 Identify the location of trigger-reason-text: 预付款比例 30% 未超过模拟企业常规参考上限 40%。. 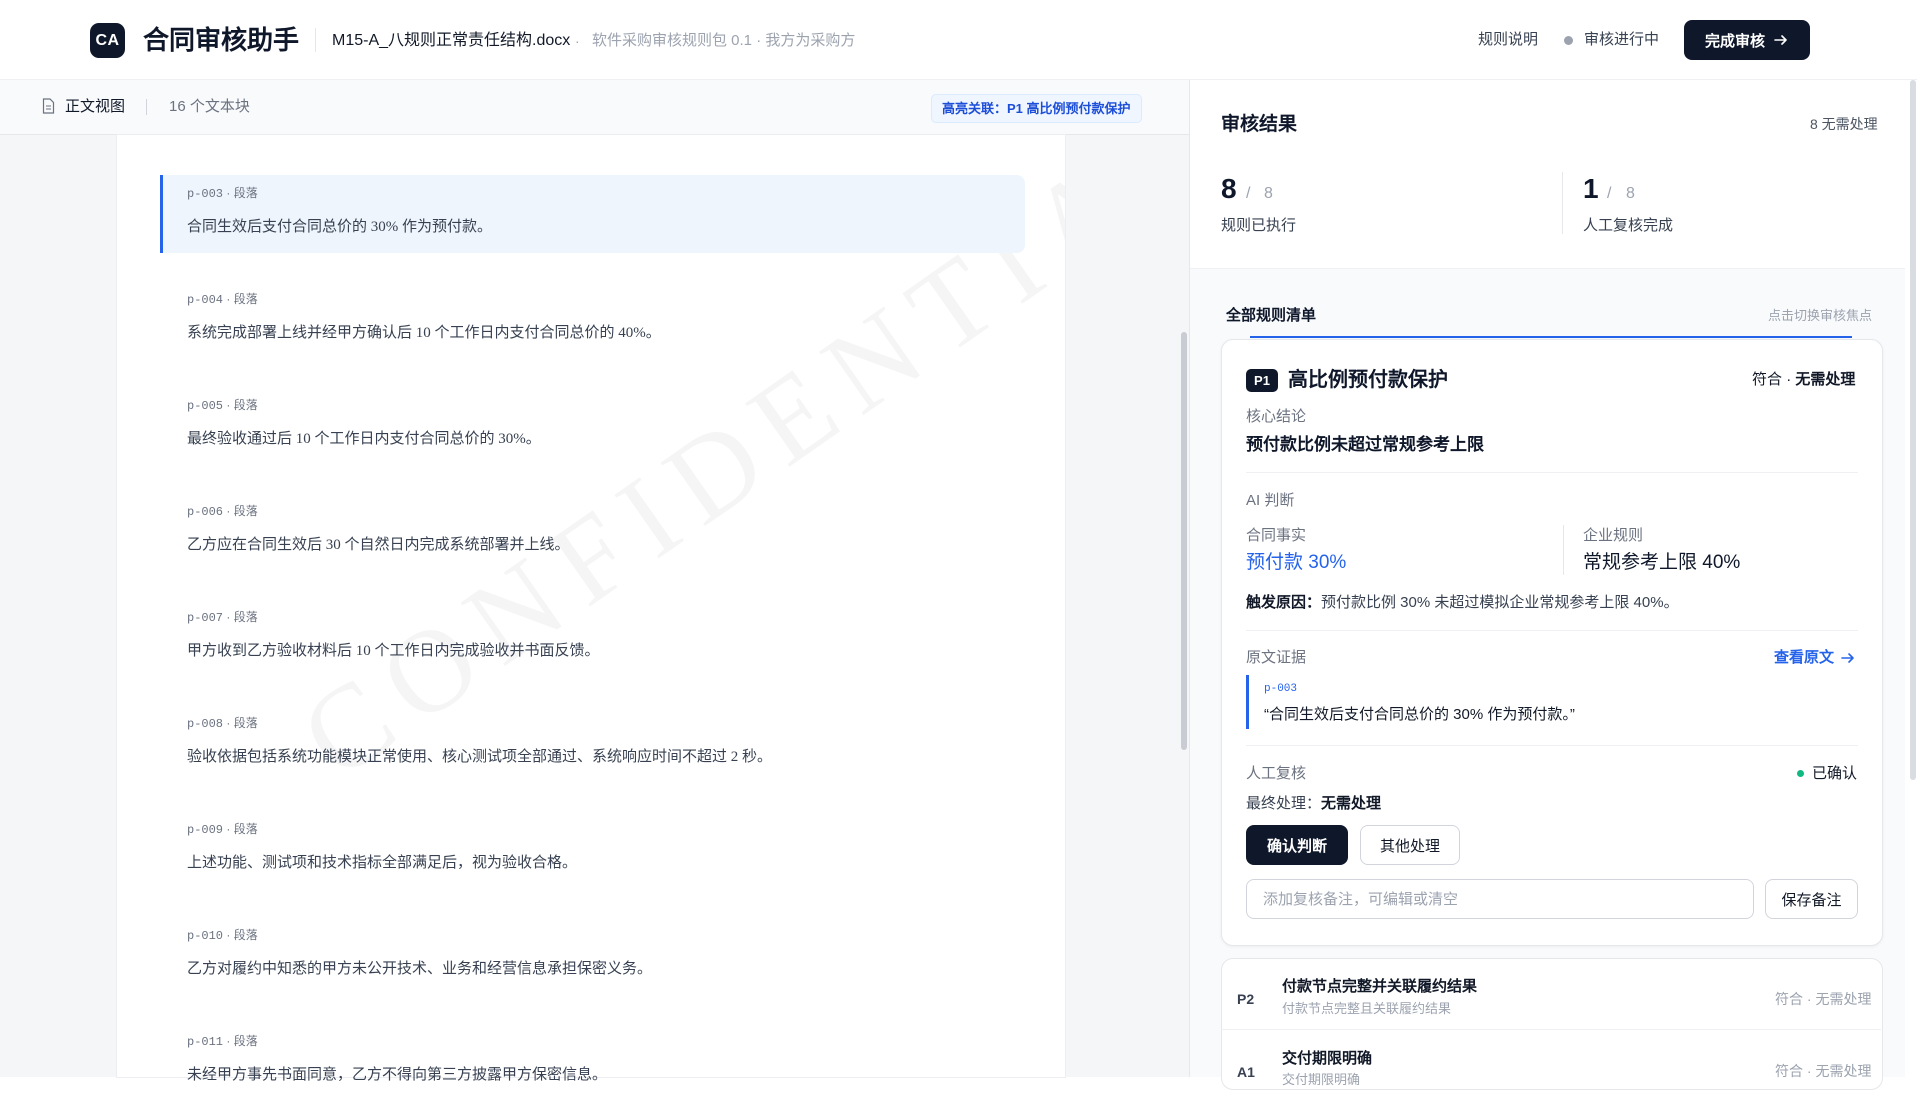
(1500, 602).